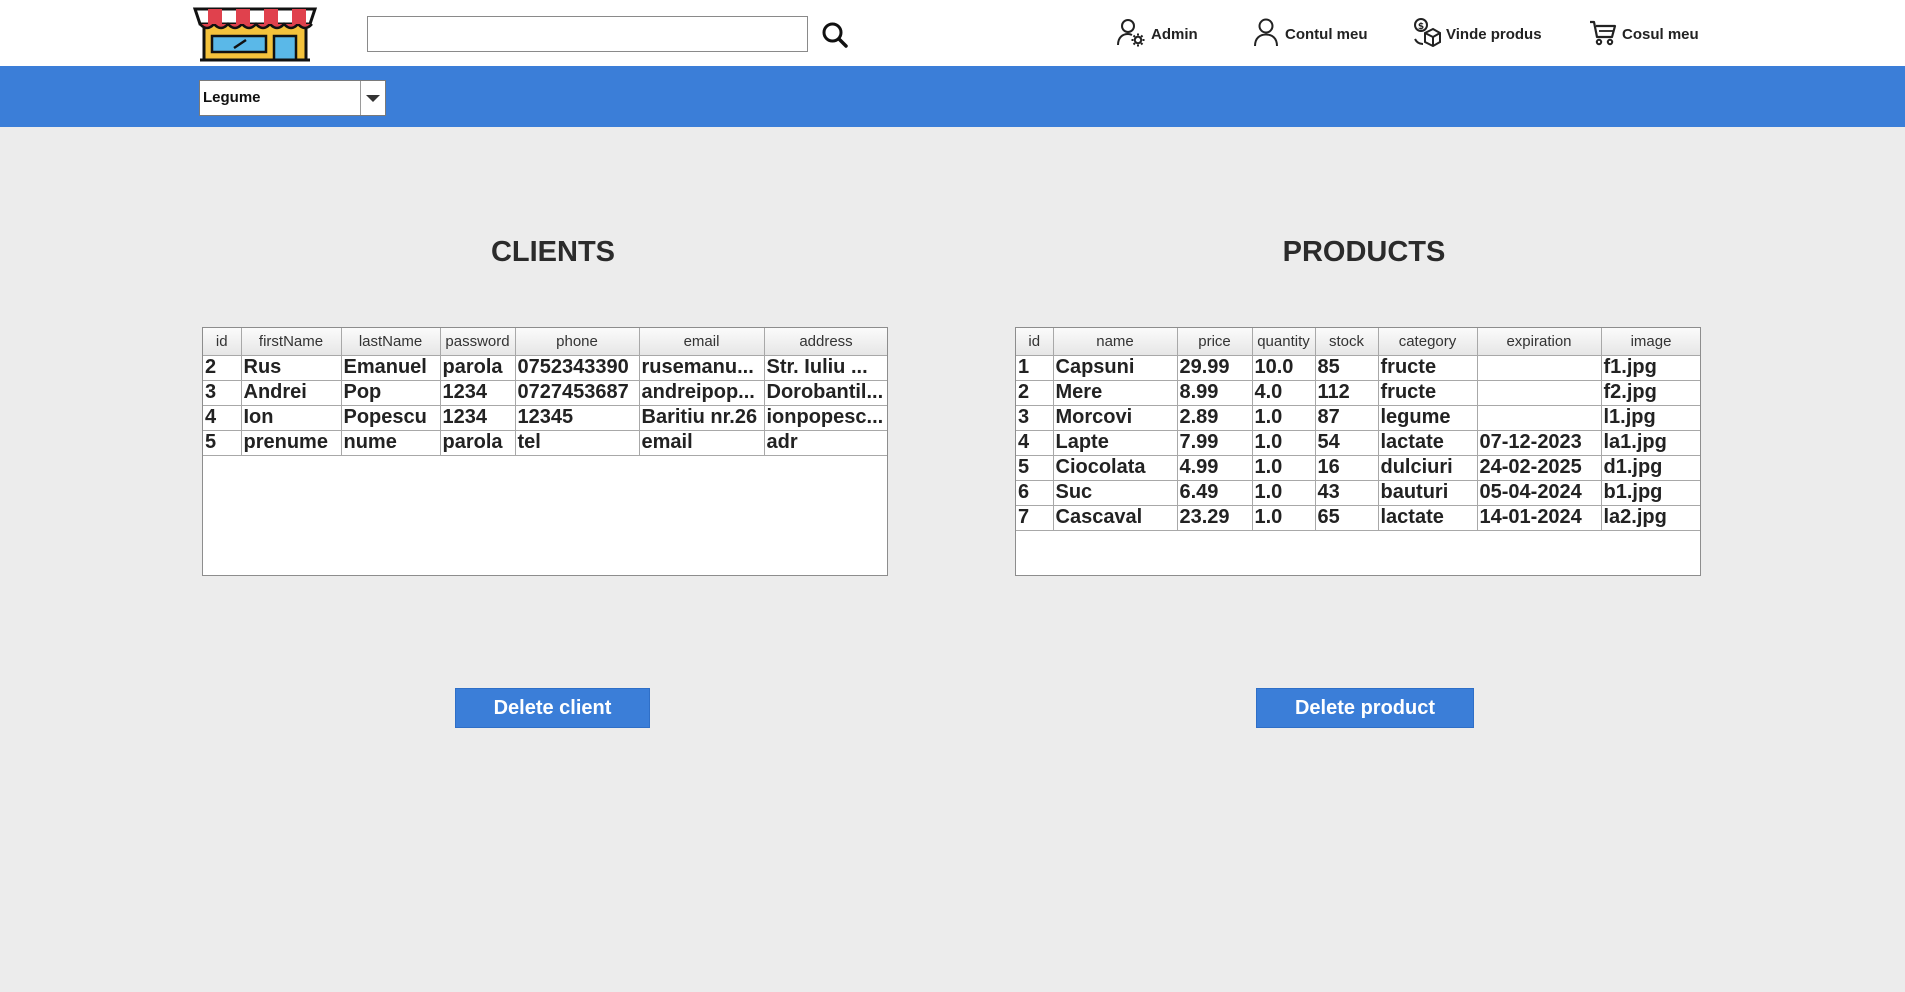 The height and width of the screenshot is (992, 1905). What do you see at coordinates (1215, 493) in the screenshot?
I see `table-cell-price: 6.49` at bounding box center [1215, 493].